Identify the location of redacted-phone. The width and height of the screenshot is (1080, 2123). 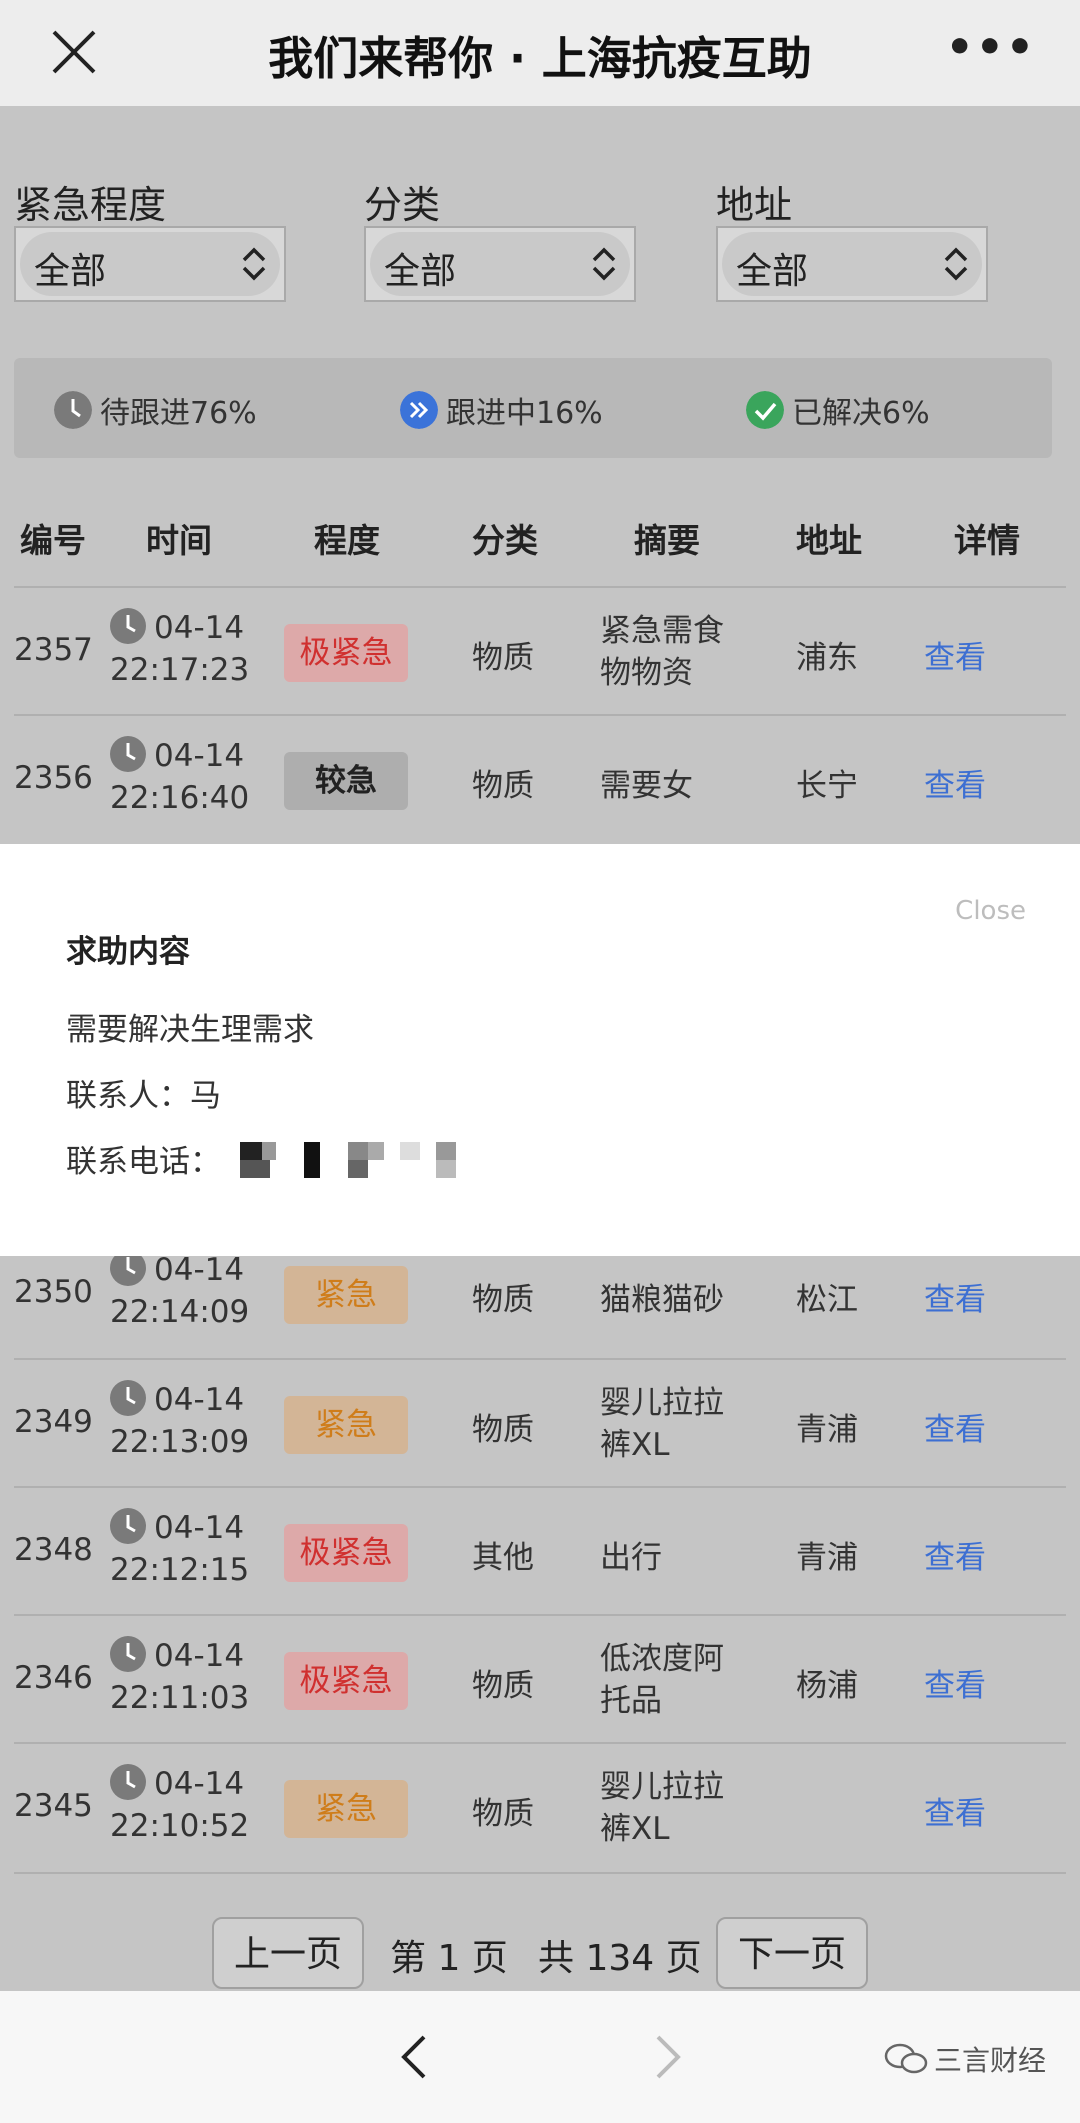
(348, 1160).